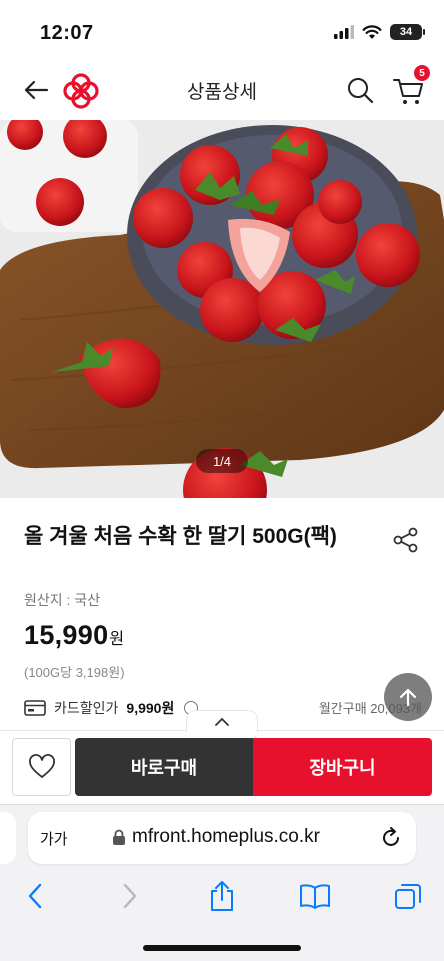  I want to click on status-time: 12:07, so click(67, 33).